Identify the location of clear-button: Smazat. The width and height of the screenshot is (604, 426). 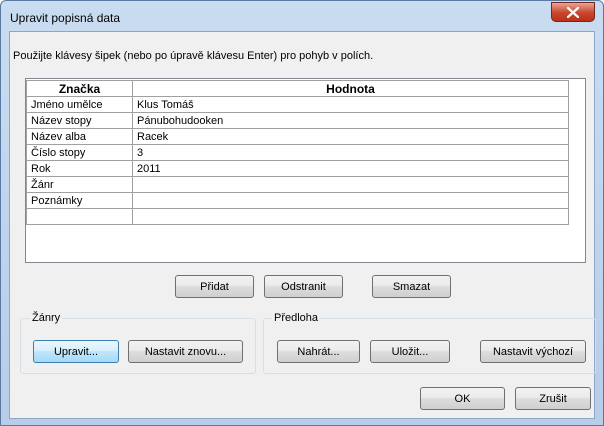
(411, 286).